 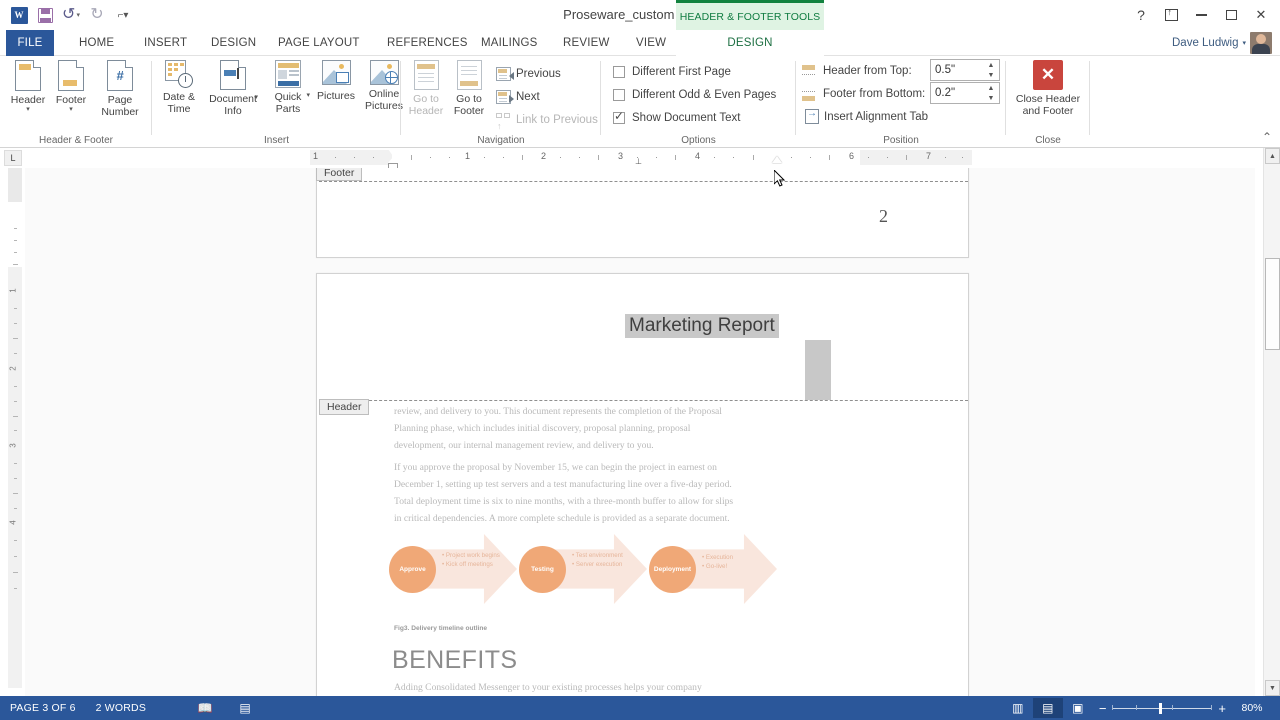 I want to click on proofing-errors-icon: 📖, so click(x=205, y=708).